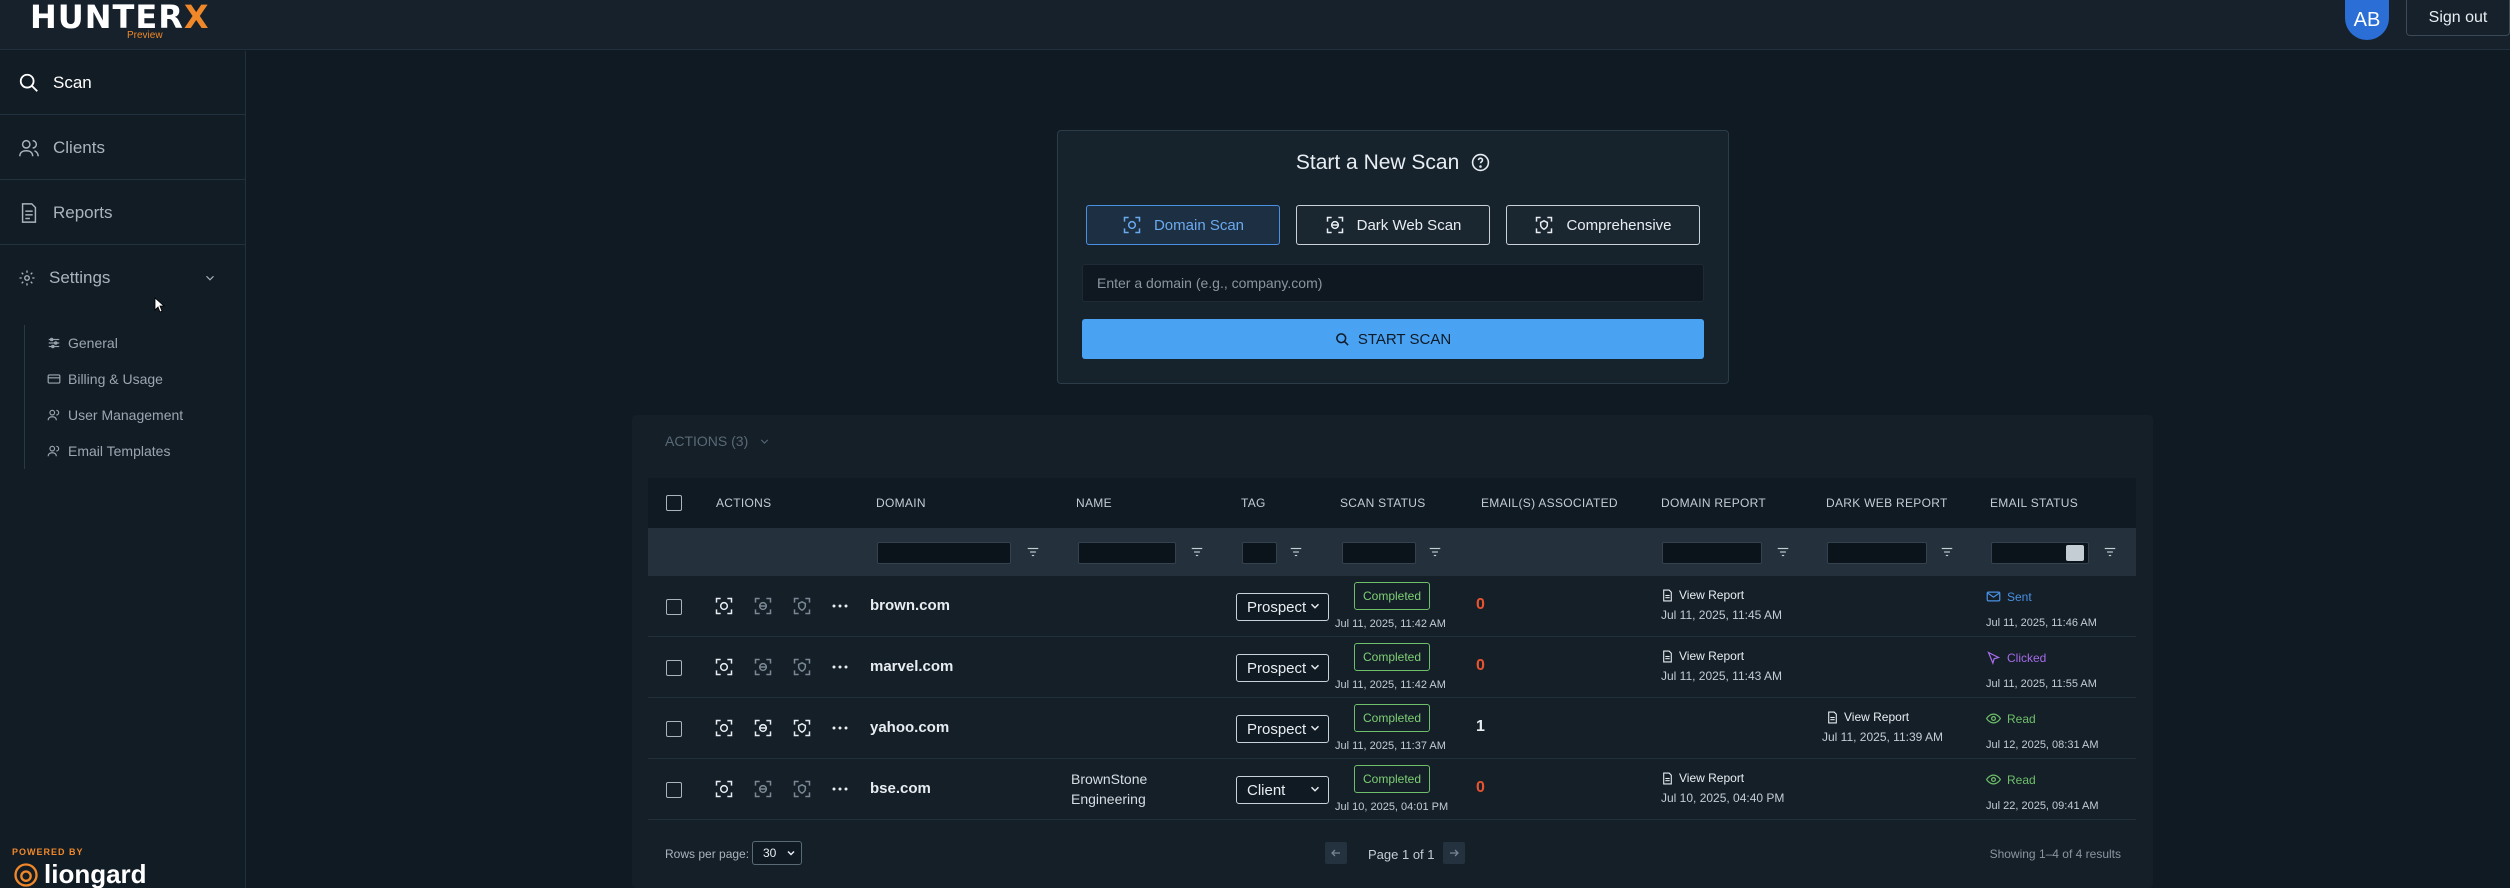 The width and height of the screenshot is (2510, 888). What do you see at coordinates (124, 415) in the screenshot?
I see `sidebar-subitem-user-management: User Management` at bounding box center [124, 415].